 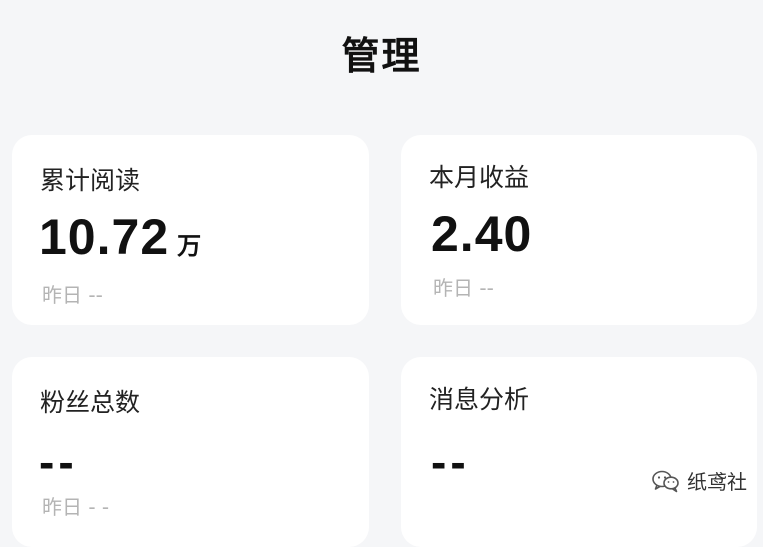 What do you see at coordinates (479, 399) in the screenshot?
I see `card-label: 消息分析` at bounding box center [479, 399].